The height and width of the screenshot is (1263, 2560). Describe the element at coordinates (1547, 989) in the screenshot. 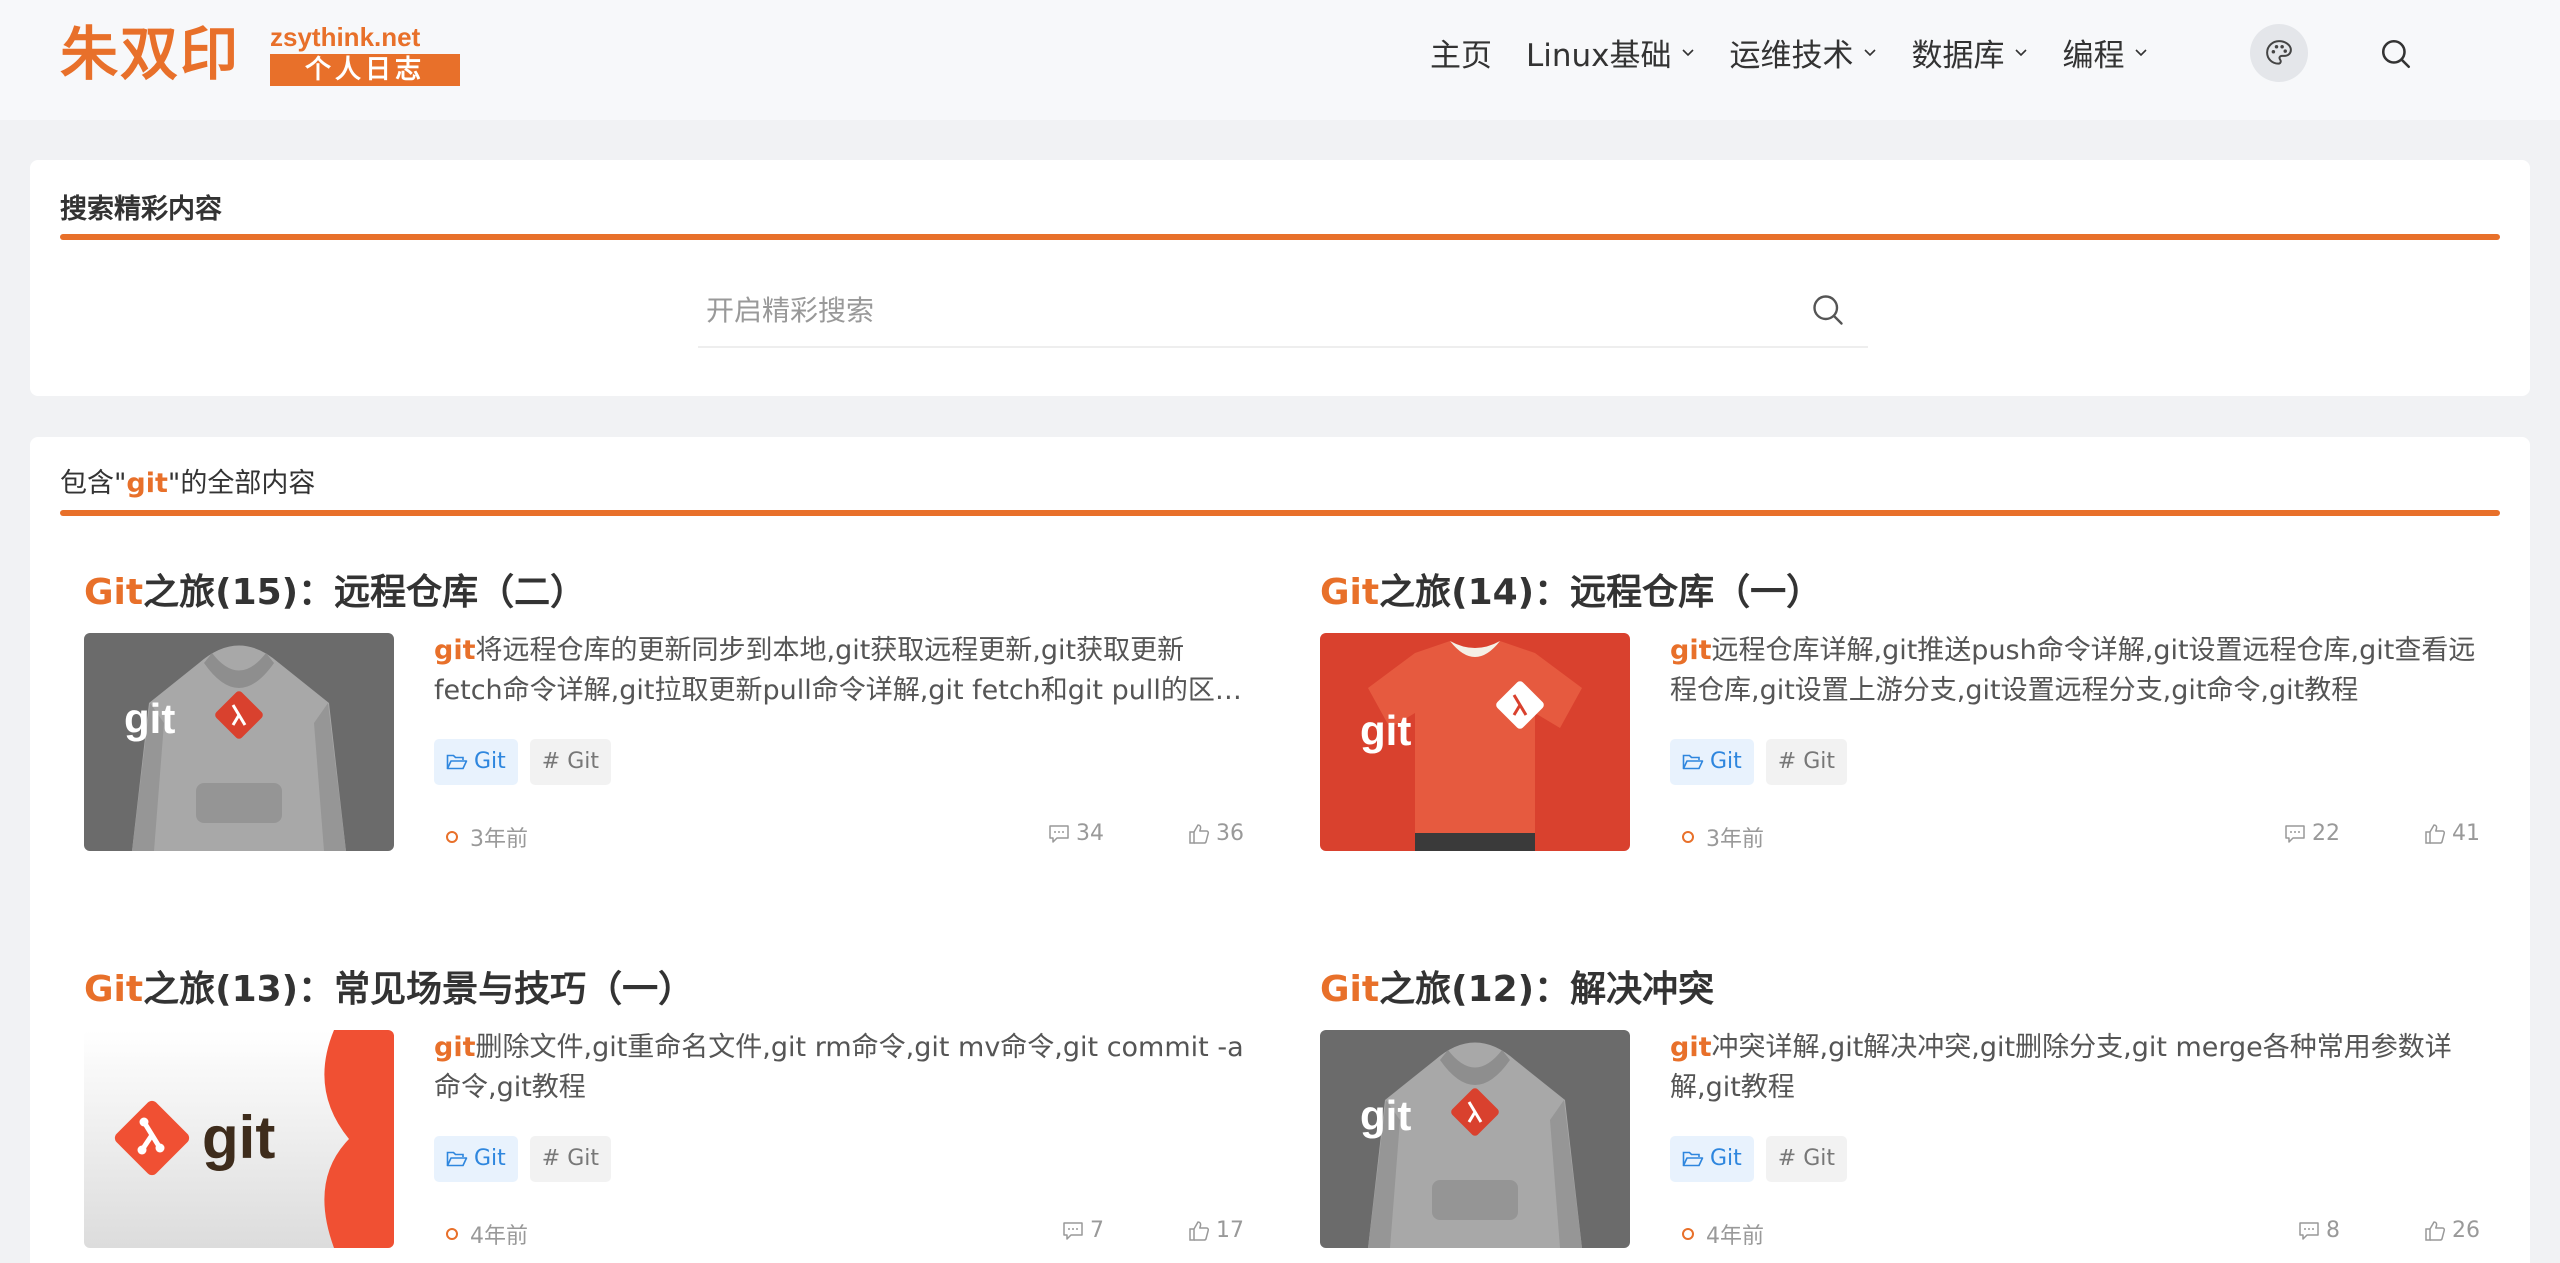

I see `post-title-text: 之旅(12)：解决冲突` at that location.